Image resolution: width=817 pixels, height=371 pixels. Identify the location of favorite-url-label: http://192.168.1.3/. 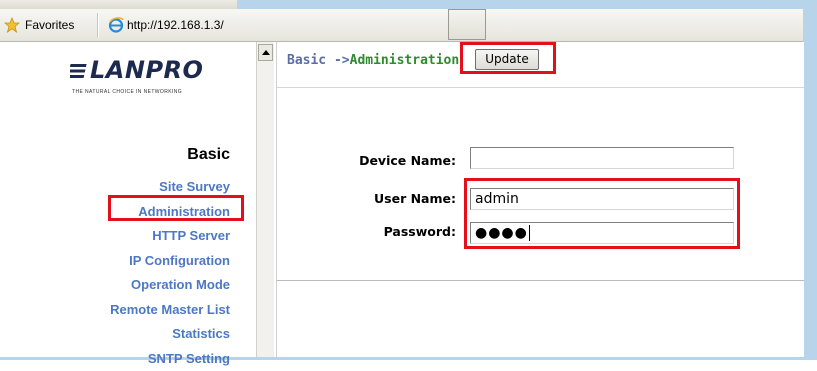
(175, 25).